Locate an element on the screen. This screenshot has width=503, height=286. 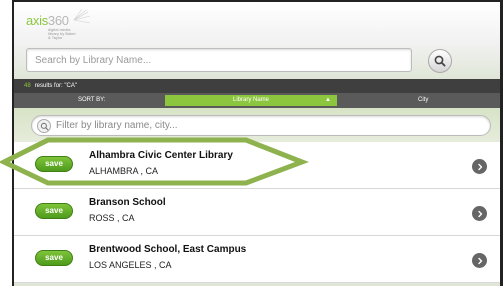
sort-library-name-label: Library Name is located at coordinates (250, 100).